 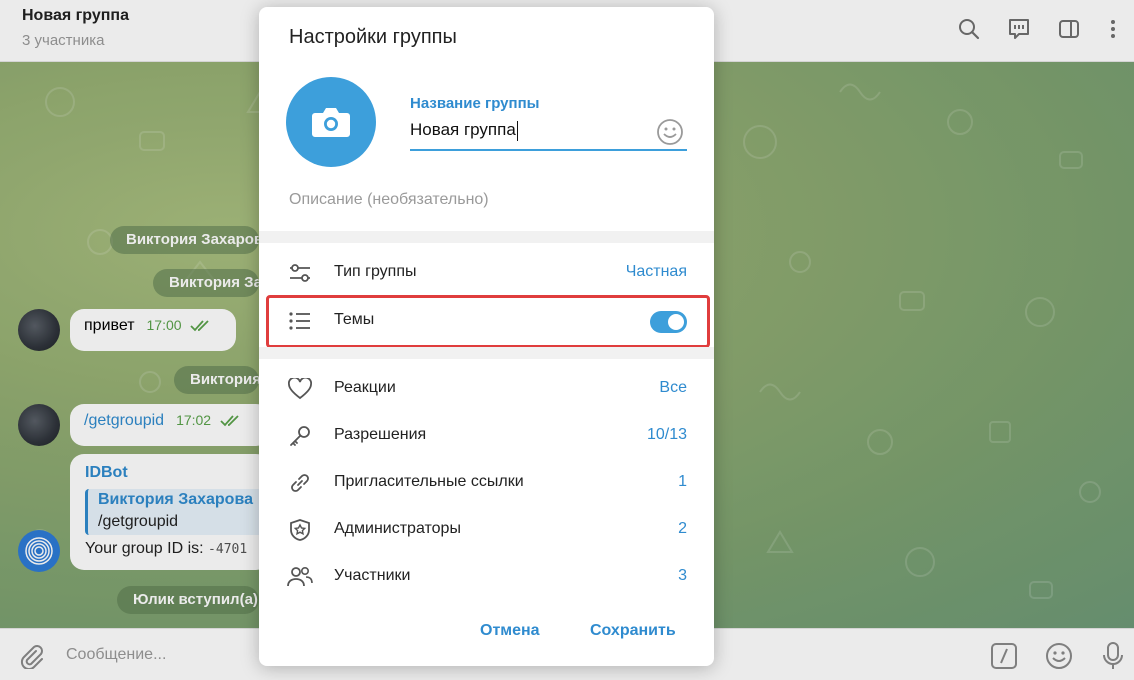 What do you see at coordinates (486, 576) in the screenshot?
I see `members-row: Участники 3` at bounding box center [486, 576].